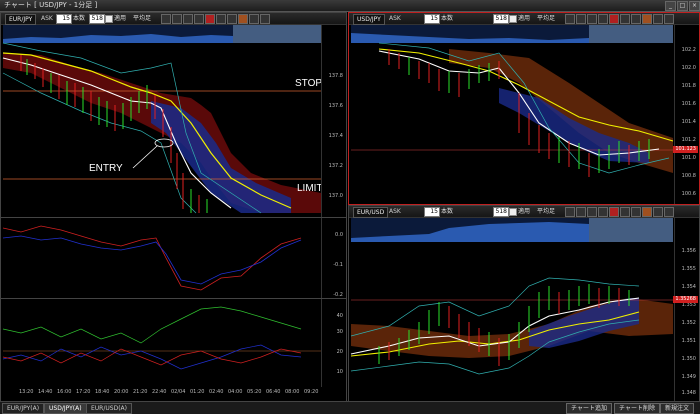 This screenshot has width=700, height=414. Describe the element at coordinates (309, 83) in the screenshot. I see `stop-annotation: STOP` at that location.